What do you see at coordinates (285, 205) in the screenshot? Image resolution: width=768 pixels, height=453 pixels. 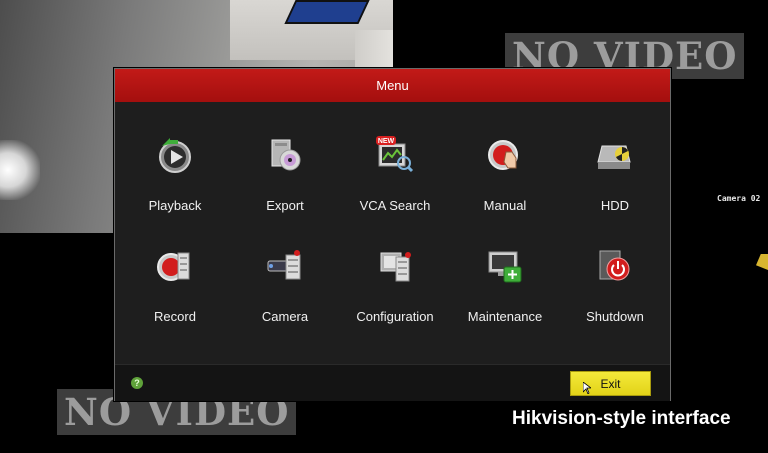 I see `menu-item-label: Export` at bounding box center [285, 205].